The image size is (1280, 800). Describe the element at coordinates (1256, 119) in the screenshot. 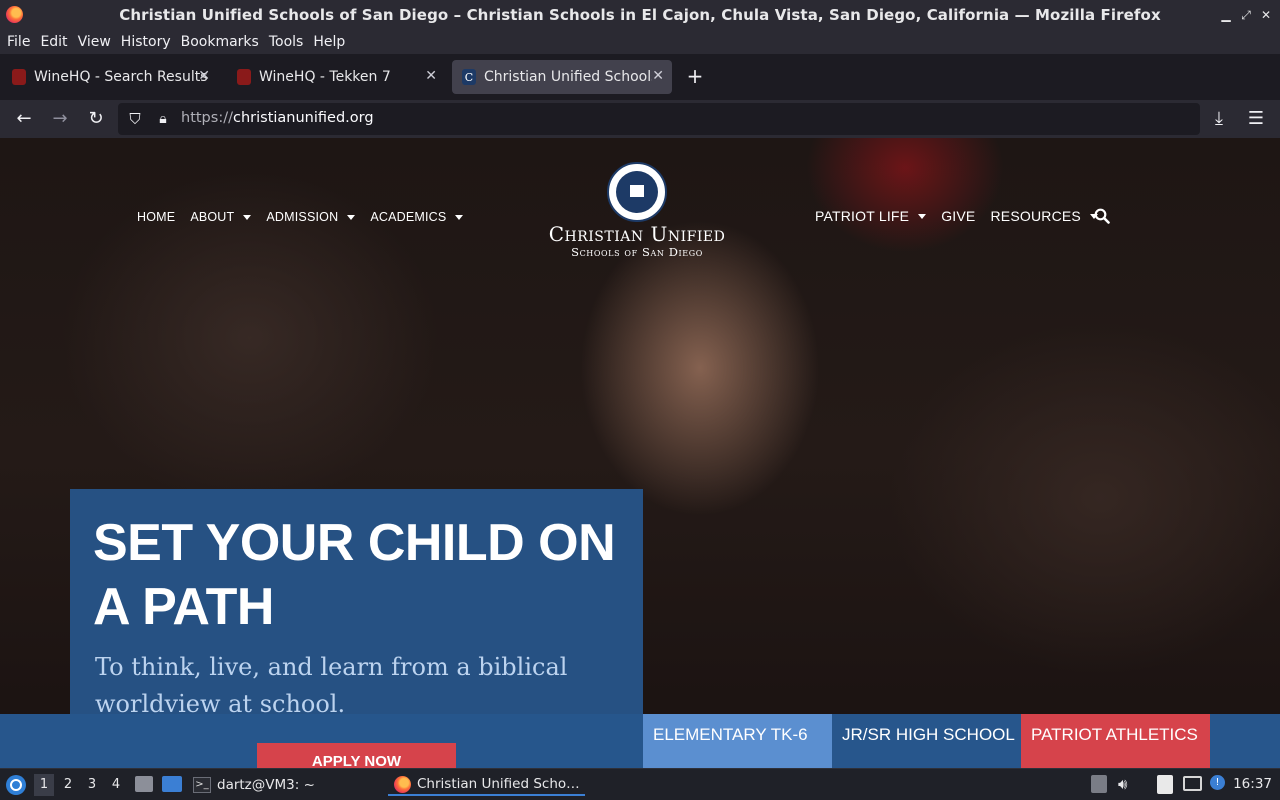

I see `app-menu-icon: ☰` at that location.